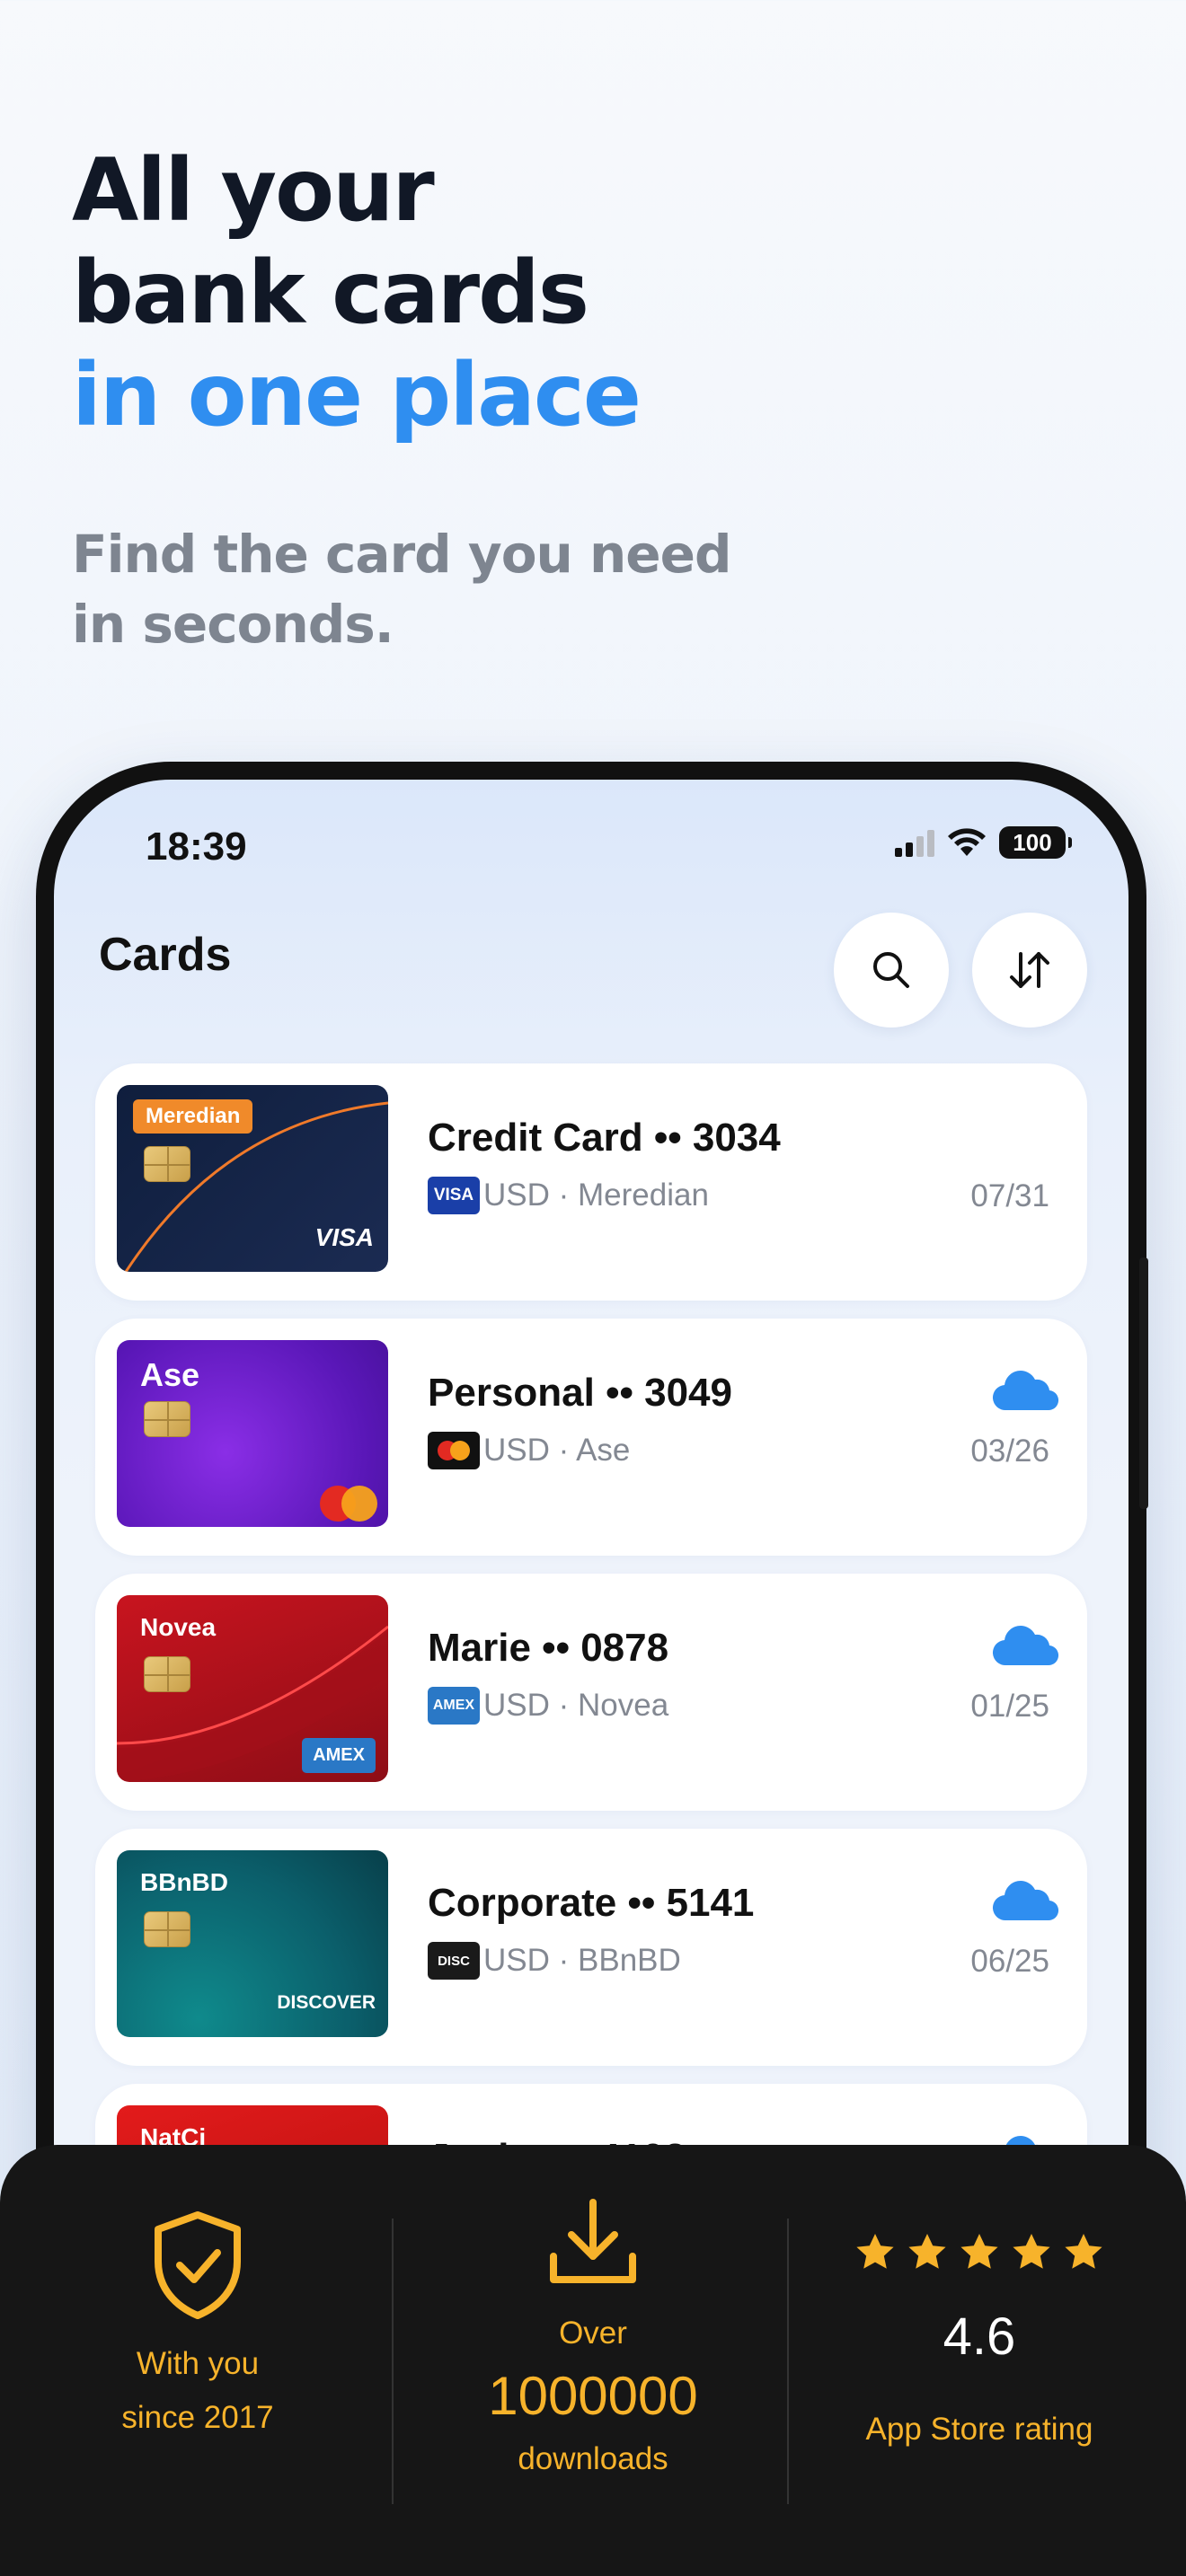 The height and width of the screenshot is (2576, 1186). I want to click on stat-since-line-2: since 2017, so click(197, 2417).